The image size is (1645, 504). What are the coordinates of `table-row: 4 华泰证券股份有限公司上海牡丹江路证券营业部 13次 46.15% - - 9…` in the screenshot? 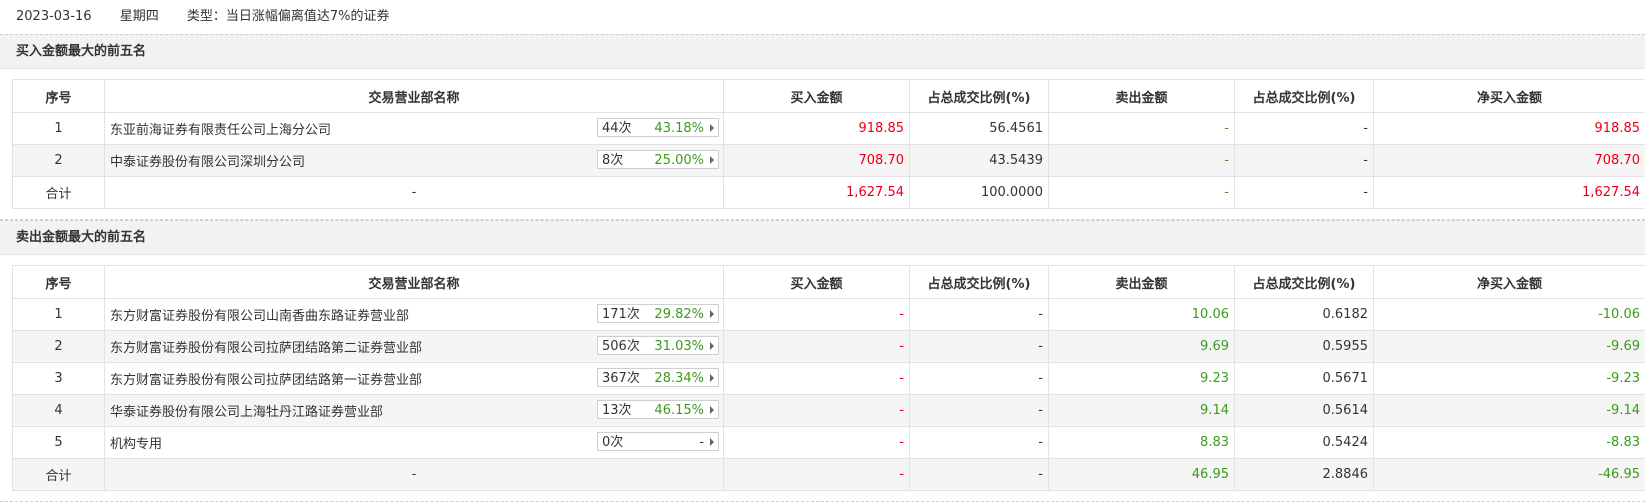 It's located at (828, 410).